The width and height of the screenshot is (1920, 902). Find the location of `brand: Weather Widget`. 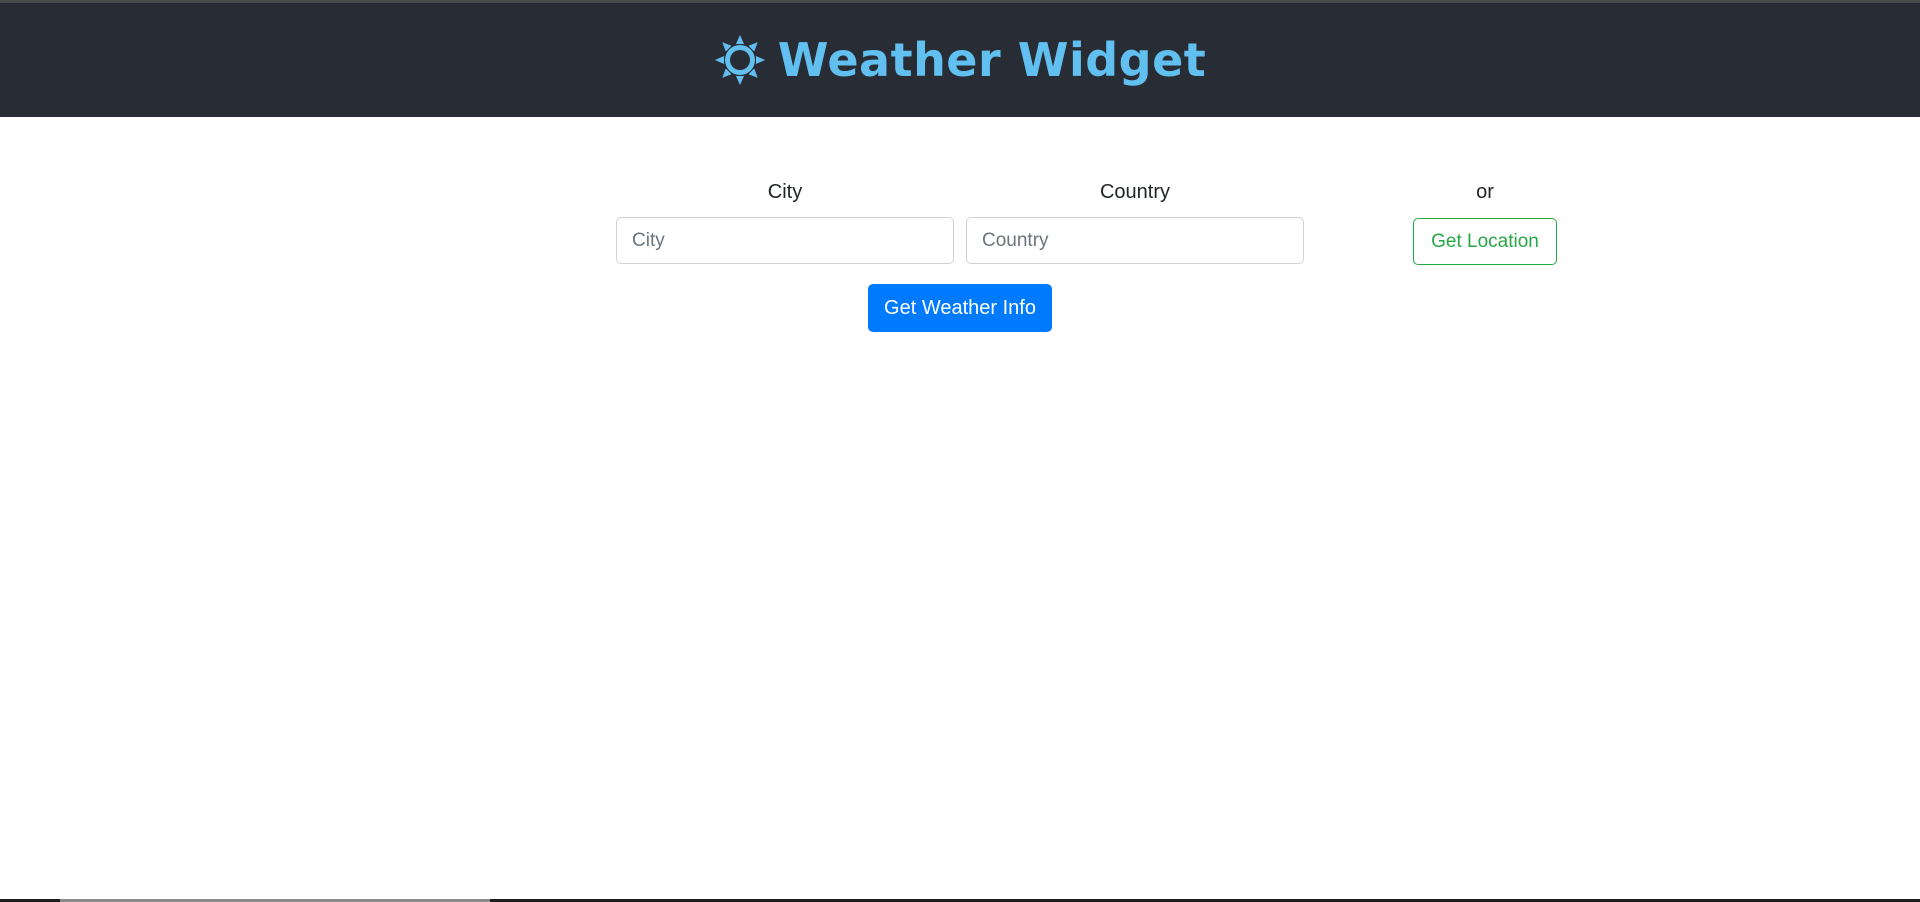

brand: Weather Widget is located at coordinates (960, 60).